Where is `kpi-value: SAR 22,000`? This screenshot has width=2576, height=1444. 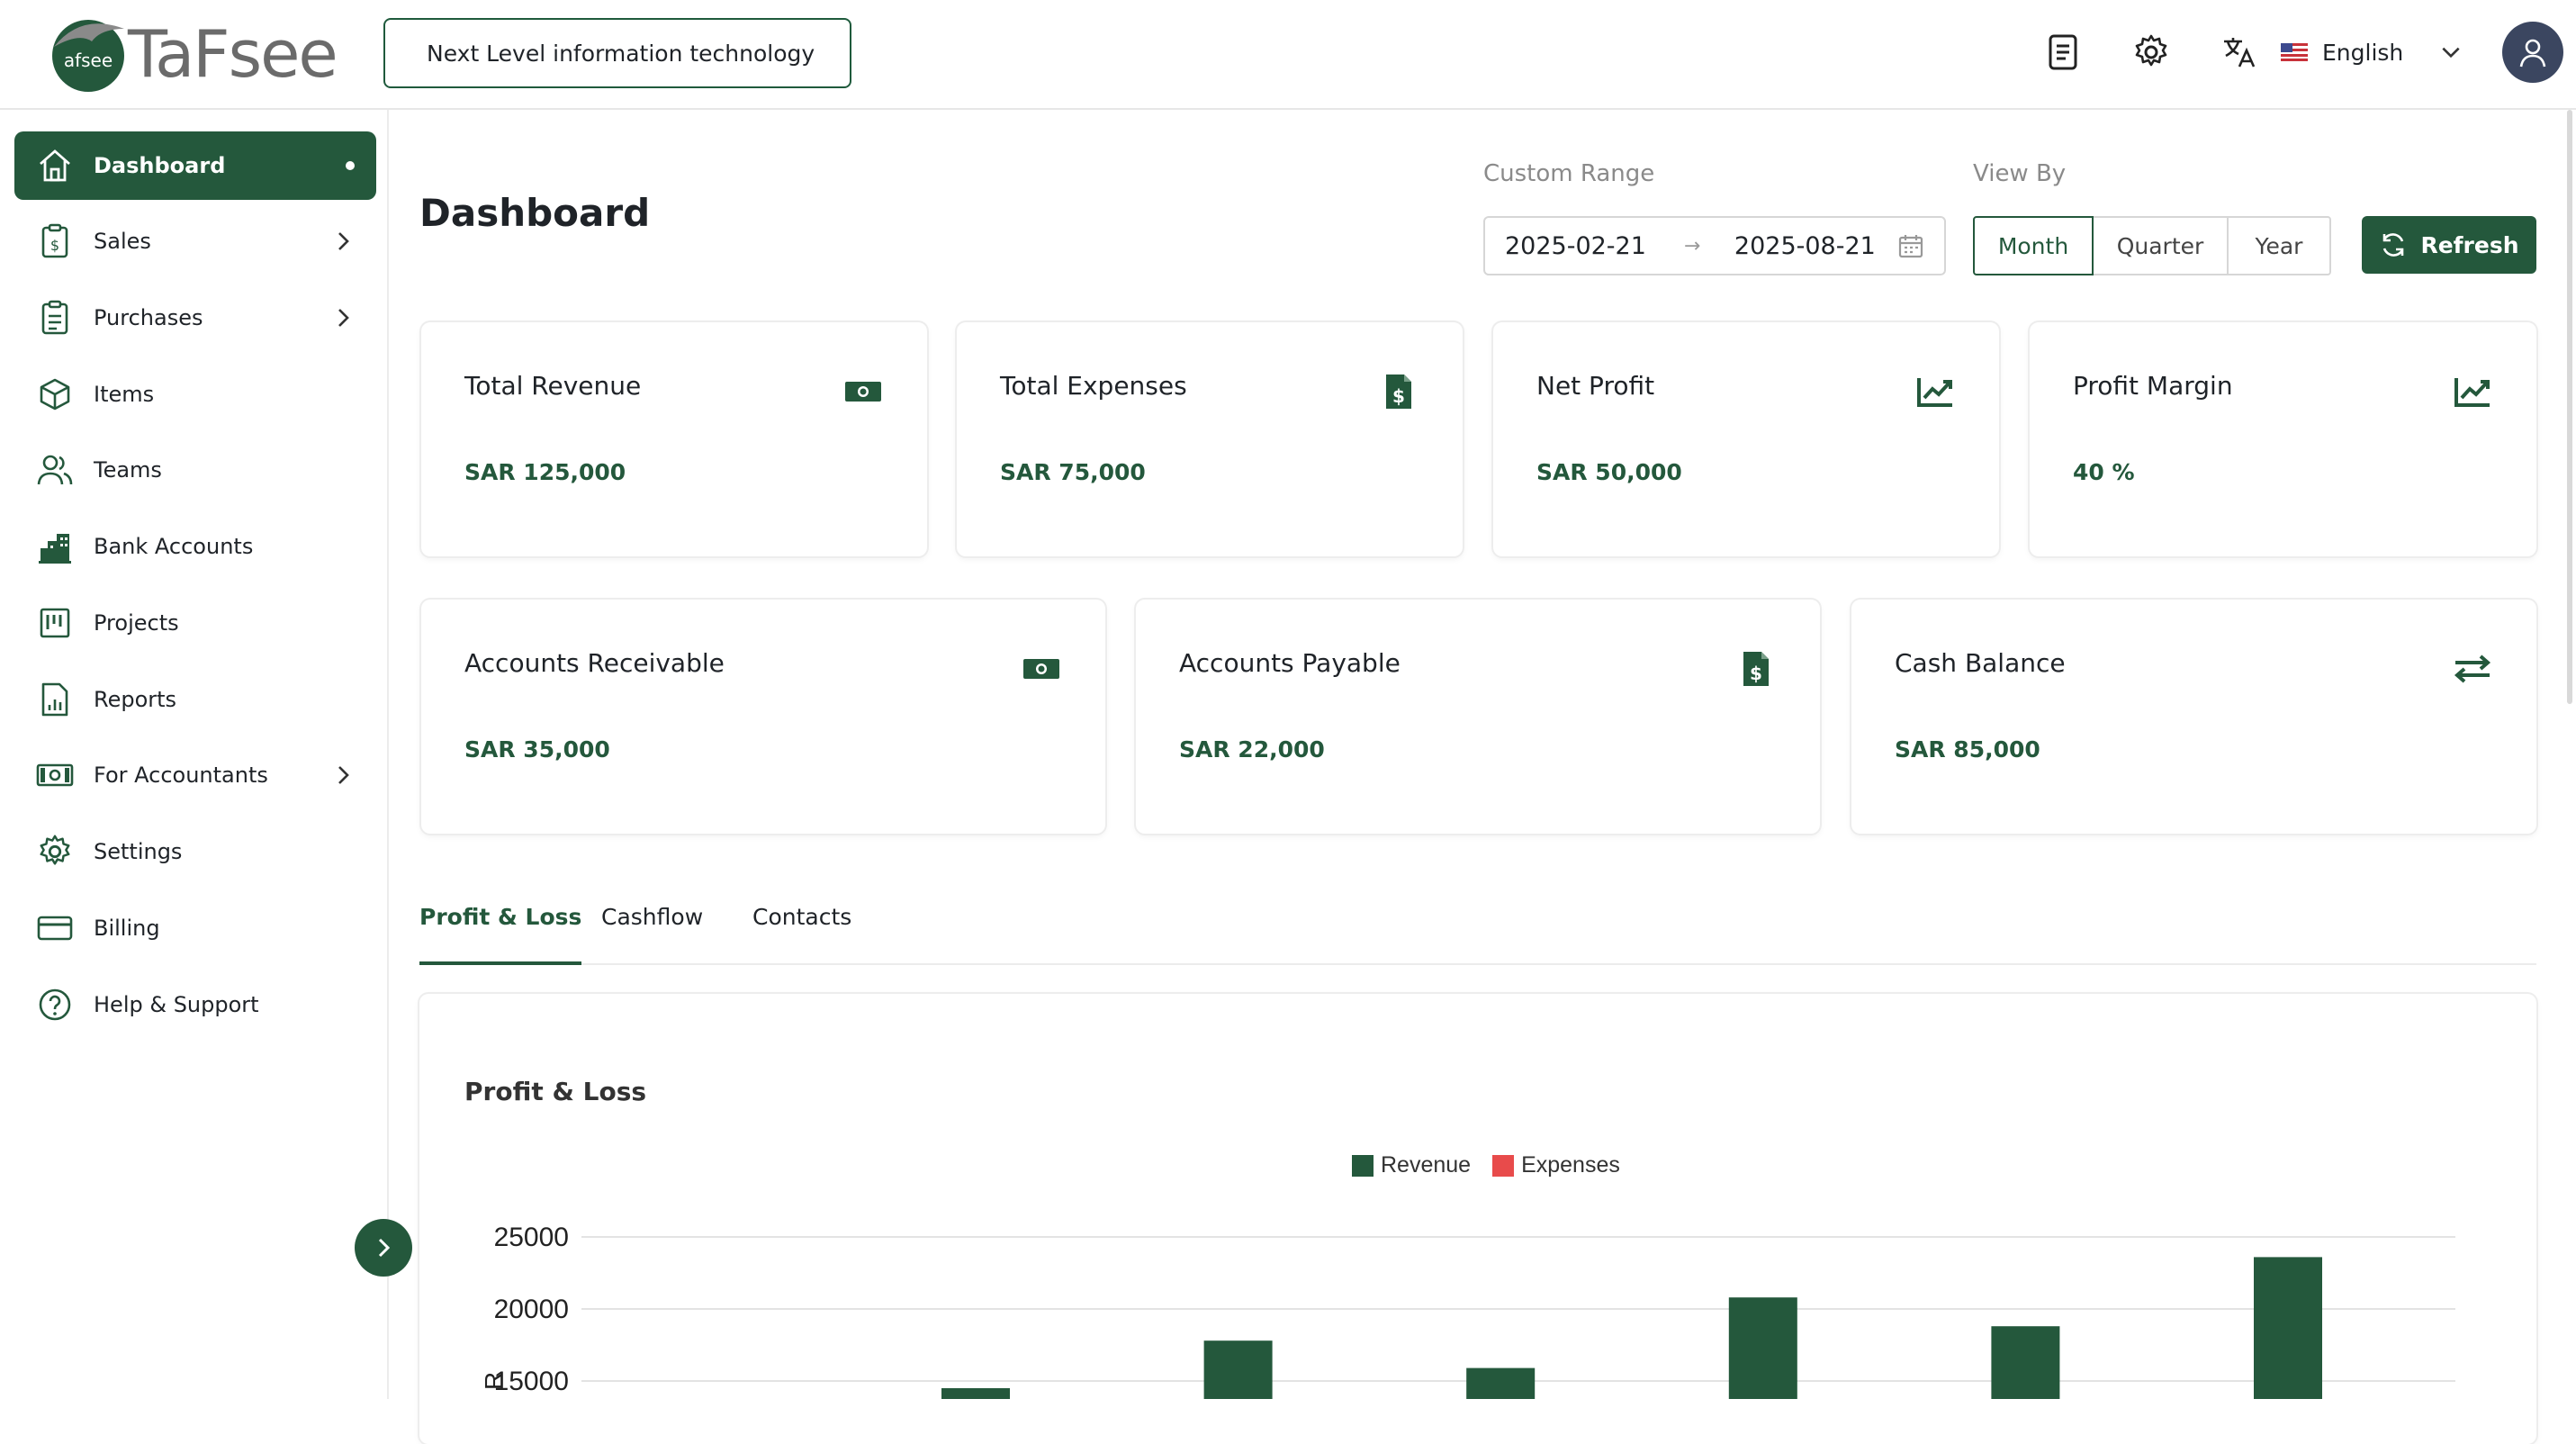
kpi-value: SAR 22,000 is located at coordinates (1252, 750).